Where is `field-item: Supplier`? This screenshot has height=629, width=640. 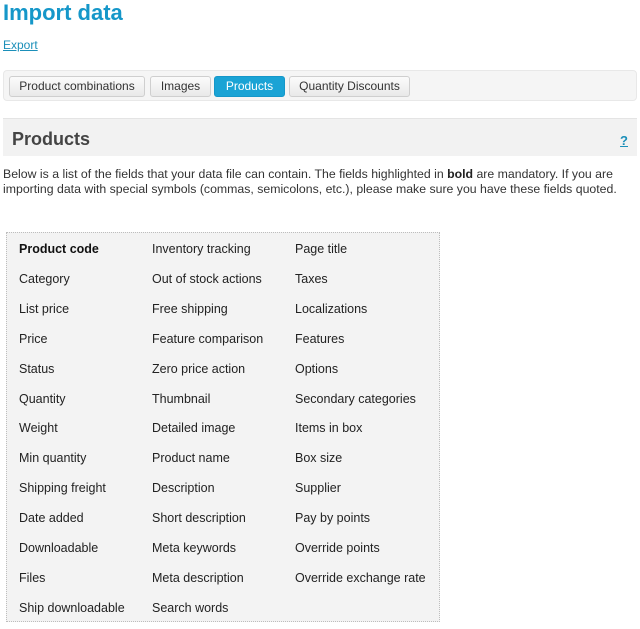 field-item: Supplier is located at coordinates (318, 488).